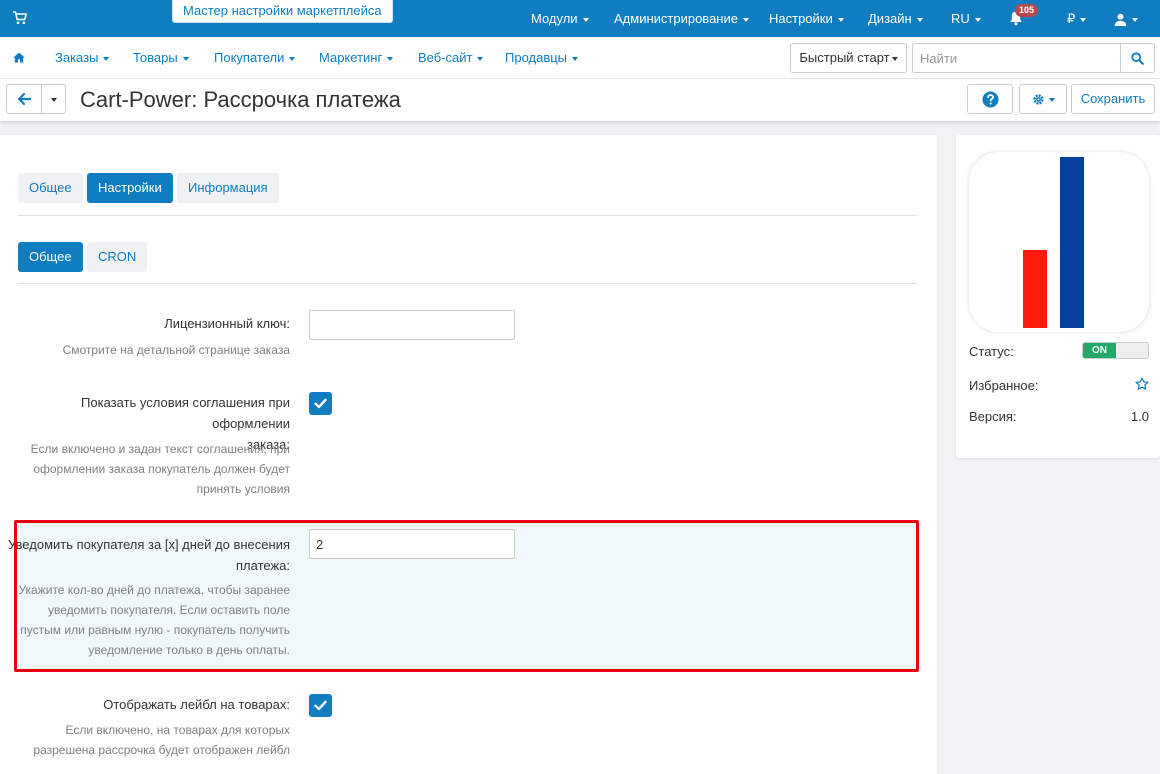 This screenshot has width=1160, height=774. I want to click on question-circle-icon, so click(990, 99).